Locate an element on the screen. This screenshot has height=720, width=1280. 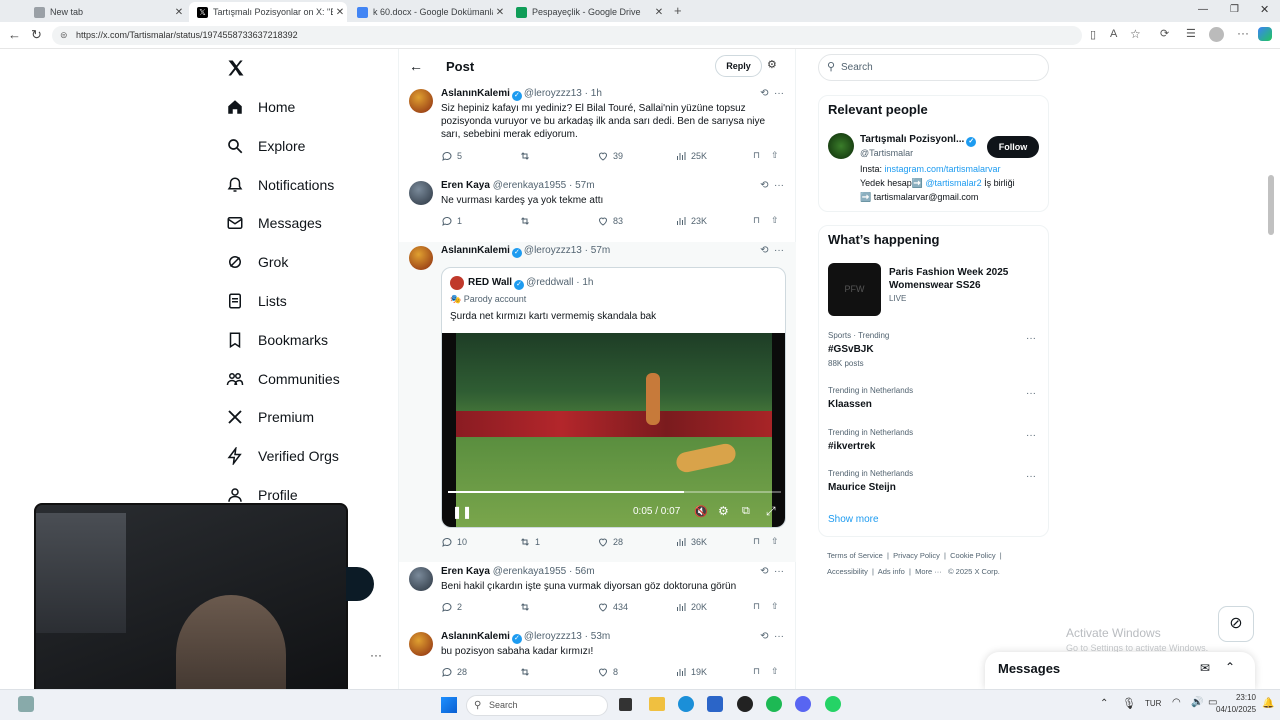
settings-icon: ⚙ is located at coordinates (723, 511).